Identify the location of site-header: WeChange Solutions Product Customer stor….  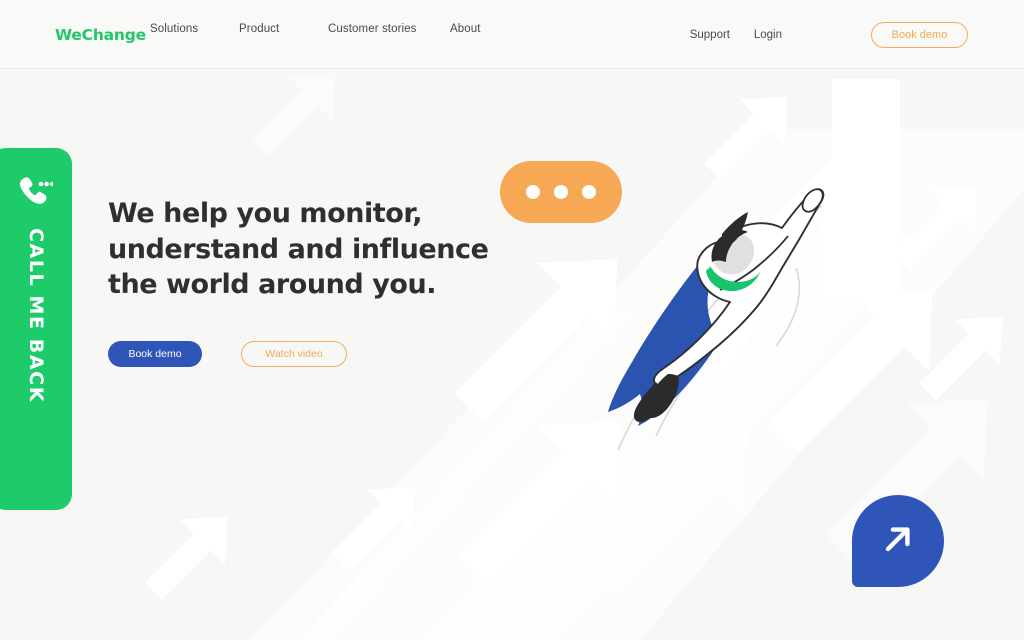
(512, 34).